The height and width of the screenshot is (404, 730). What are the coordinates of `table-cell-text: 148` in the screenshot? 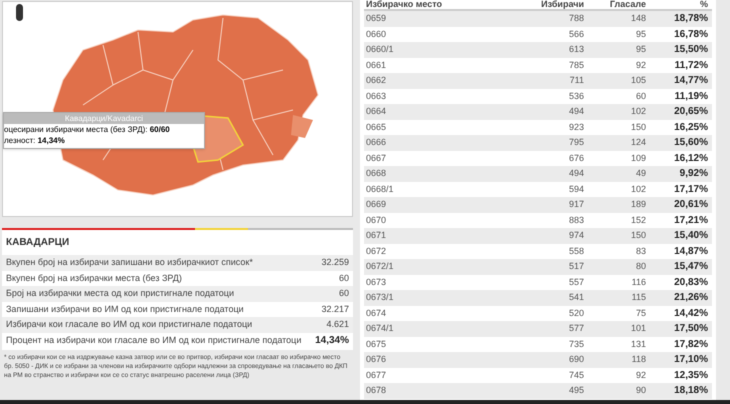 It's located at (638, 18).